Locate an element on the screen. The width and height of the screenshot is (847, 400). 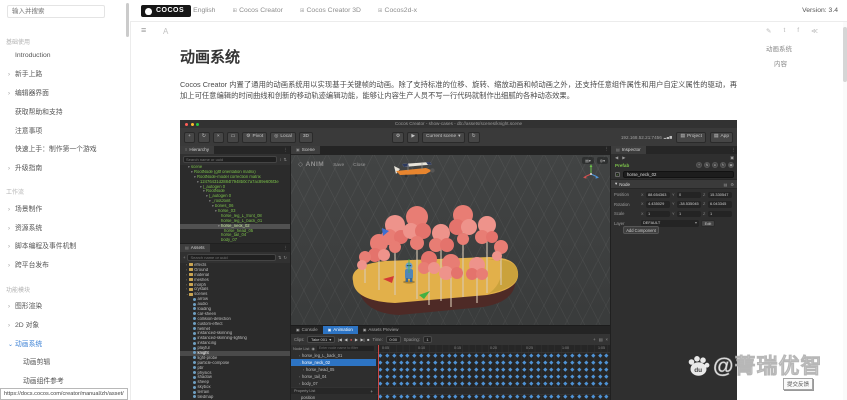
x-value-input: 4.435029 is located at coordinates (658, 204).